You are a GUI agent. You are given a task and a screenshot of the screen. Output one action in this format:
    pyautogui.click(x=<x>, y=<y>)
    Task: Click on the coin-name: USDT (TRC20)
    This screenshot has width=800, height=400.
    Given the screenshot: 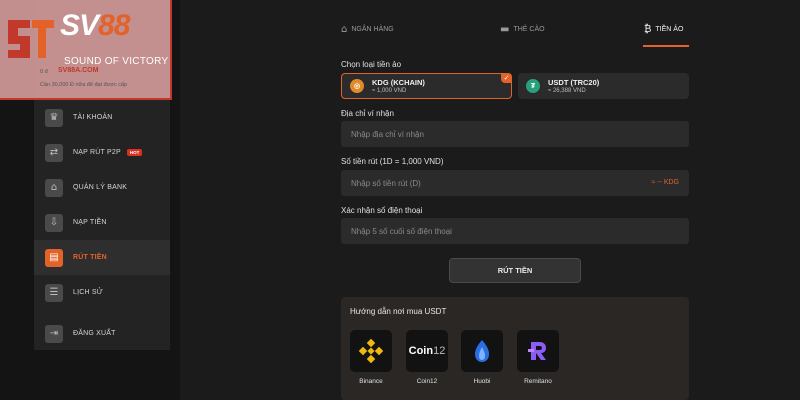 What is the action you would take?
    pyautogui.click(x=574, y=82)
    